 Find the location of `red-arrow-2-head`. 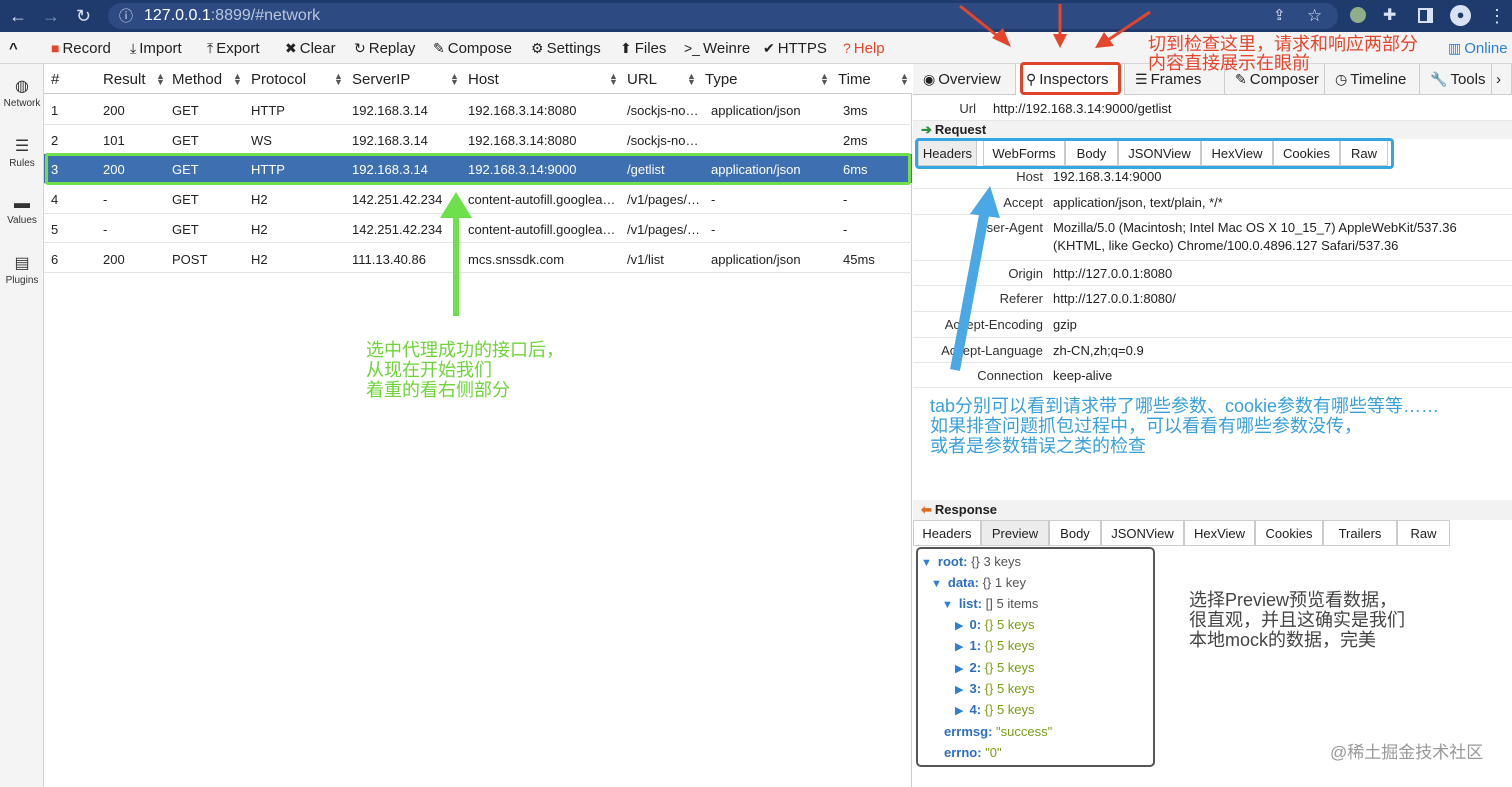

red-arrow-2-head is located at coordinates (1060, 41).